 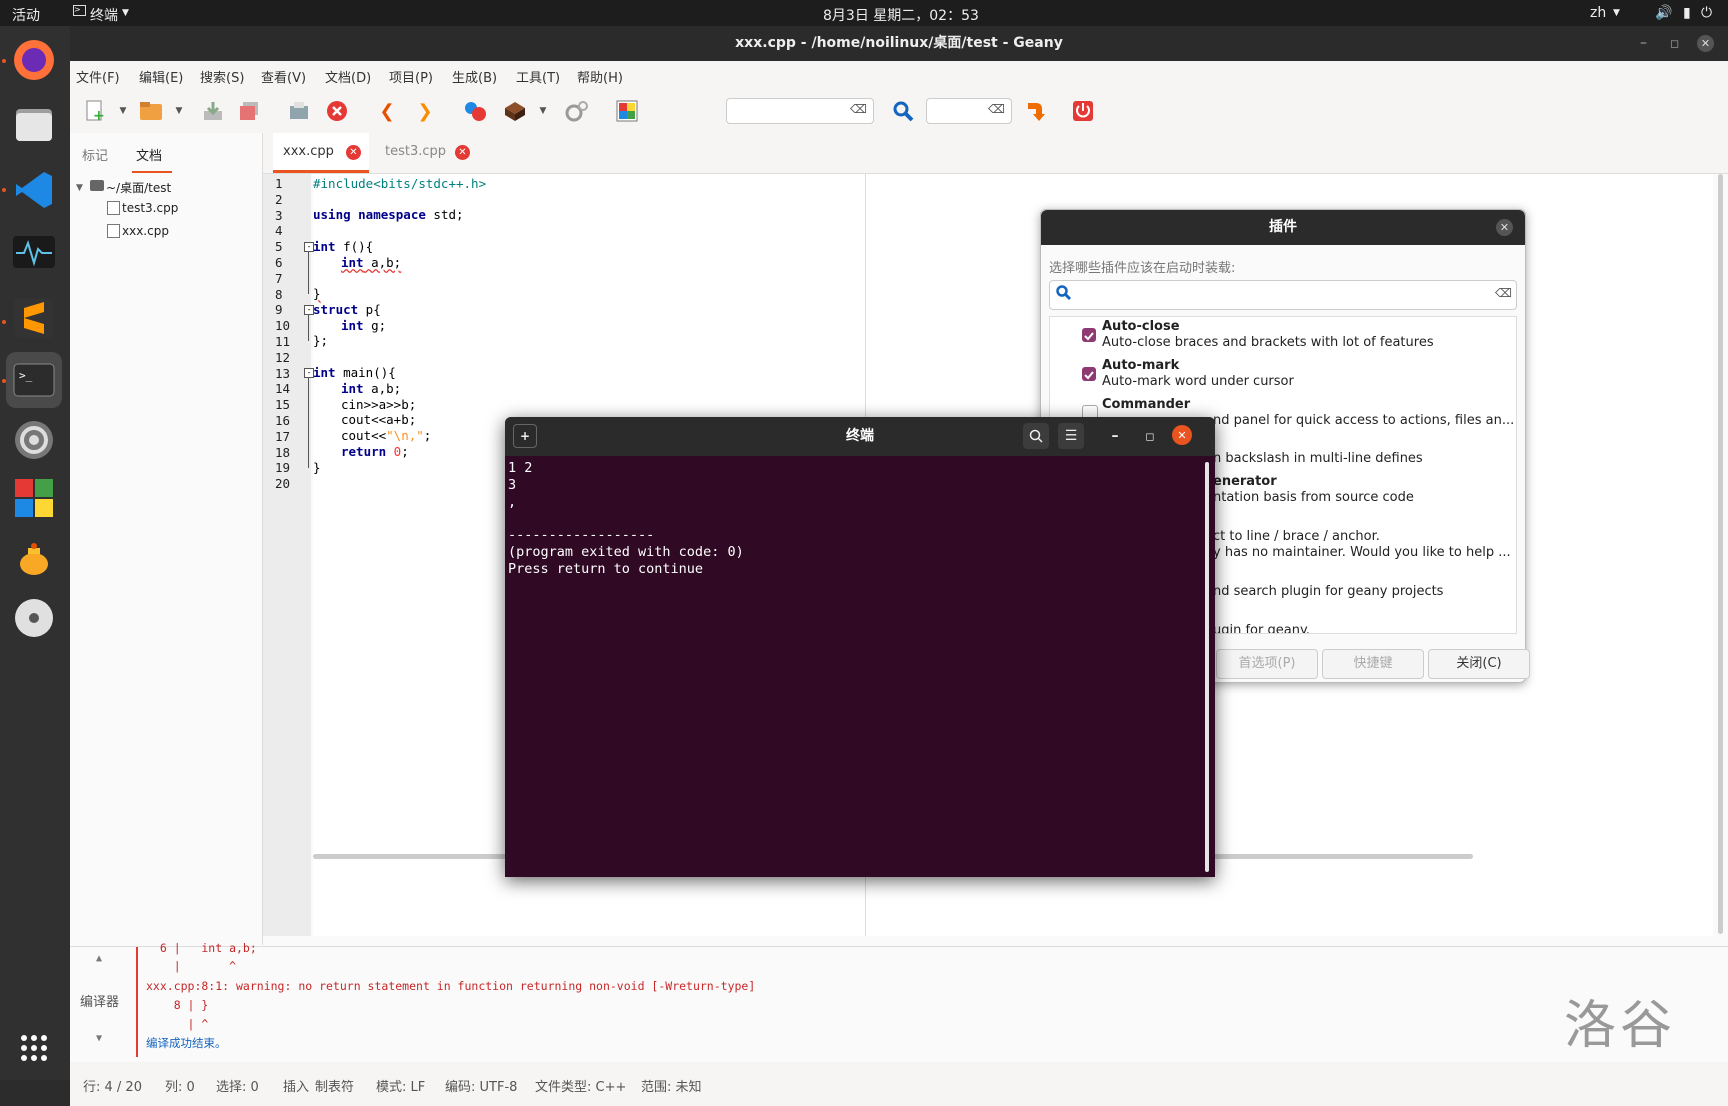 I want to click on terminal-scrollbar, so click(x=1207, y=667).